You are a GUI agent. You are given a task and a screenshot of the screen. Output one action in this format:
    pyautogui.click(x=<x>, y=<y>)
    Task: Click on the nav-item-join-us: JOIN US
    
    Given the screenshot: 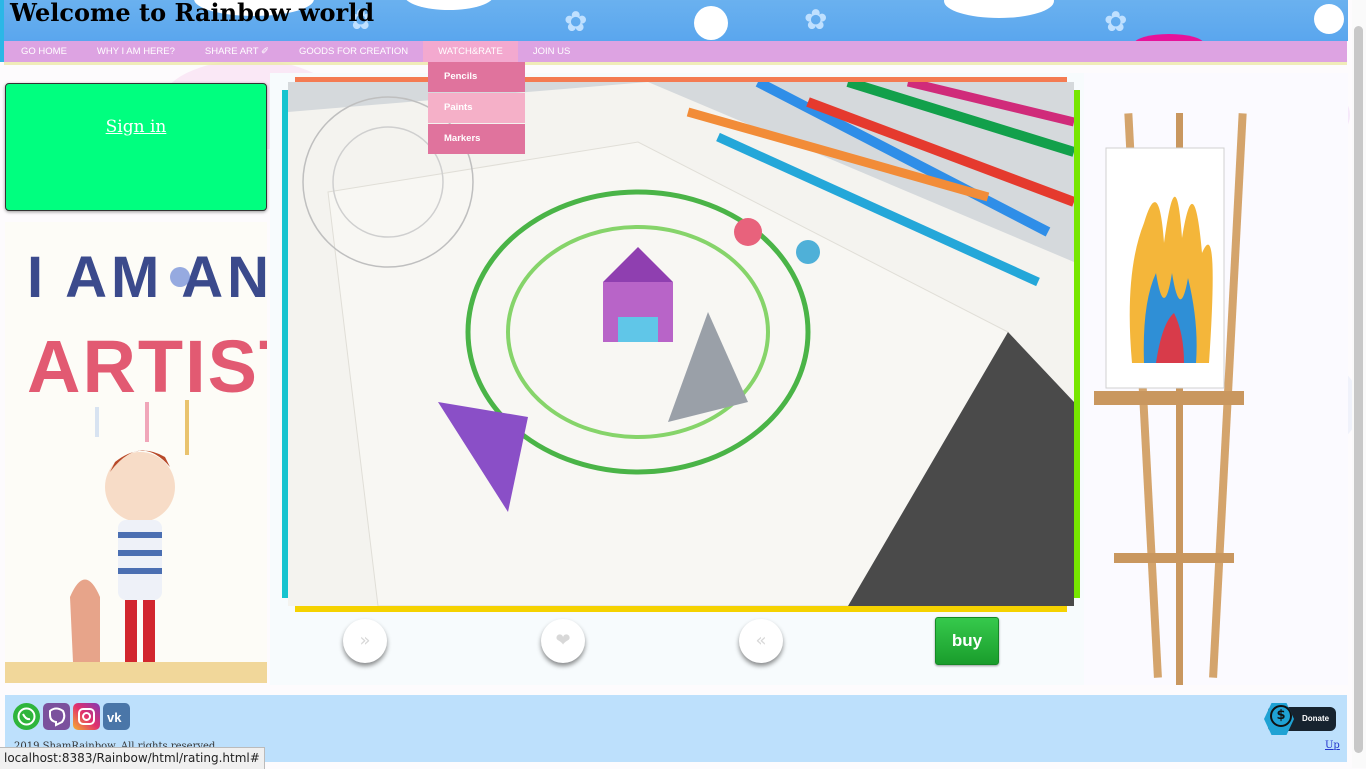 What is the action you would take?
    pyautogui.click(x=551, y=51)
    